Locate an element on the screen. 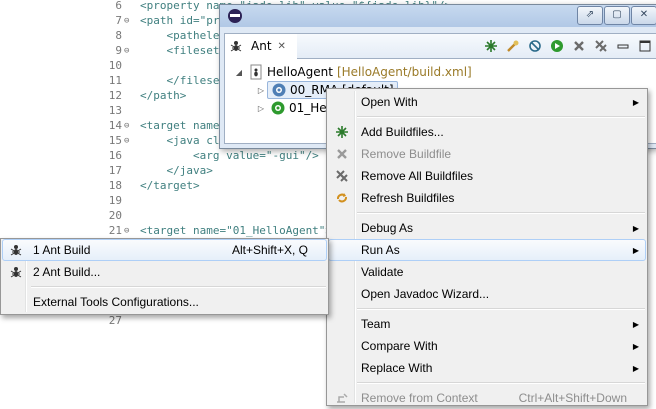 This screenshot has width=656, height=409. line-number: 17 is located at coordinates (115, 170).